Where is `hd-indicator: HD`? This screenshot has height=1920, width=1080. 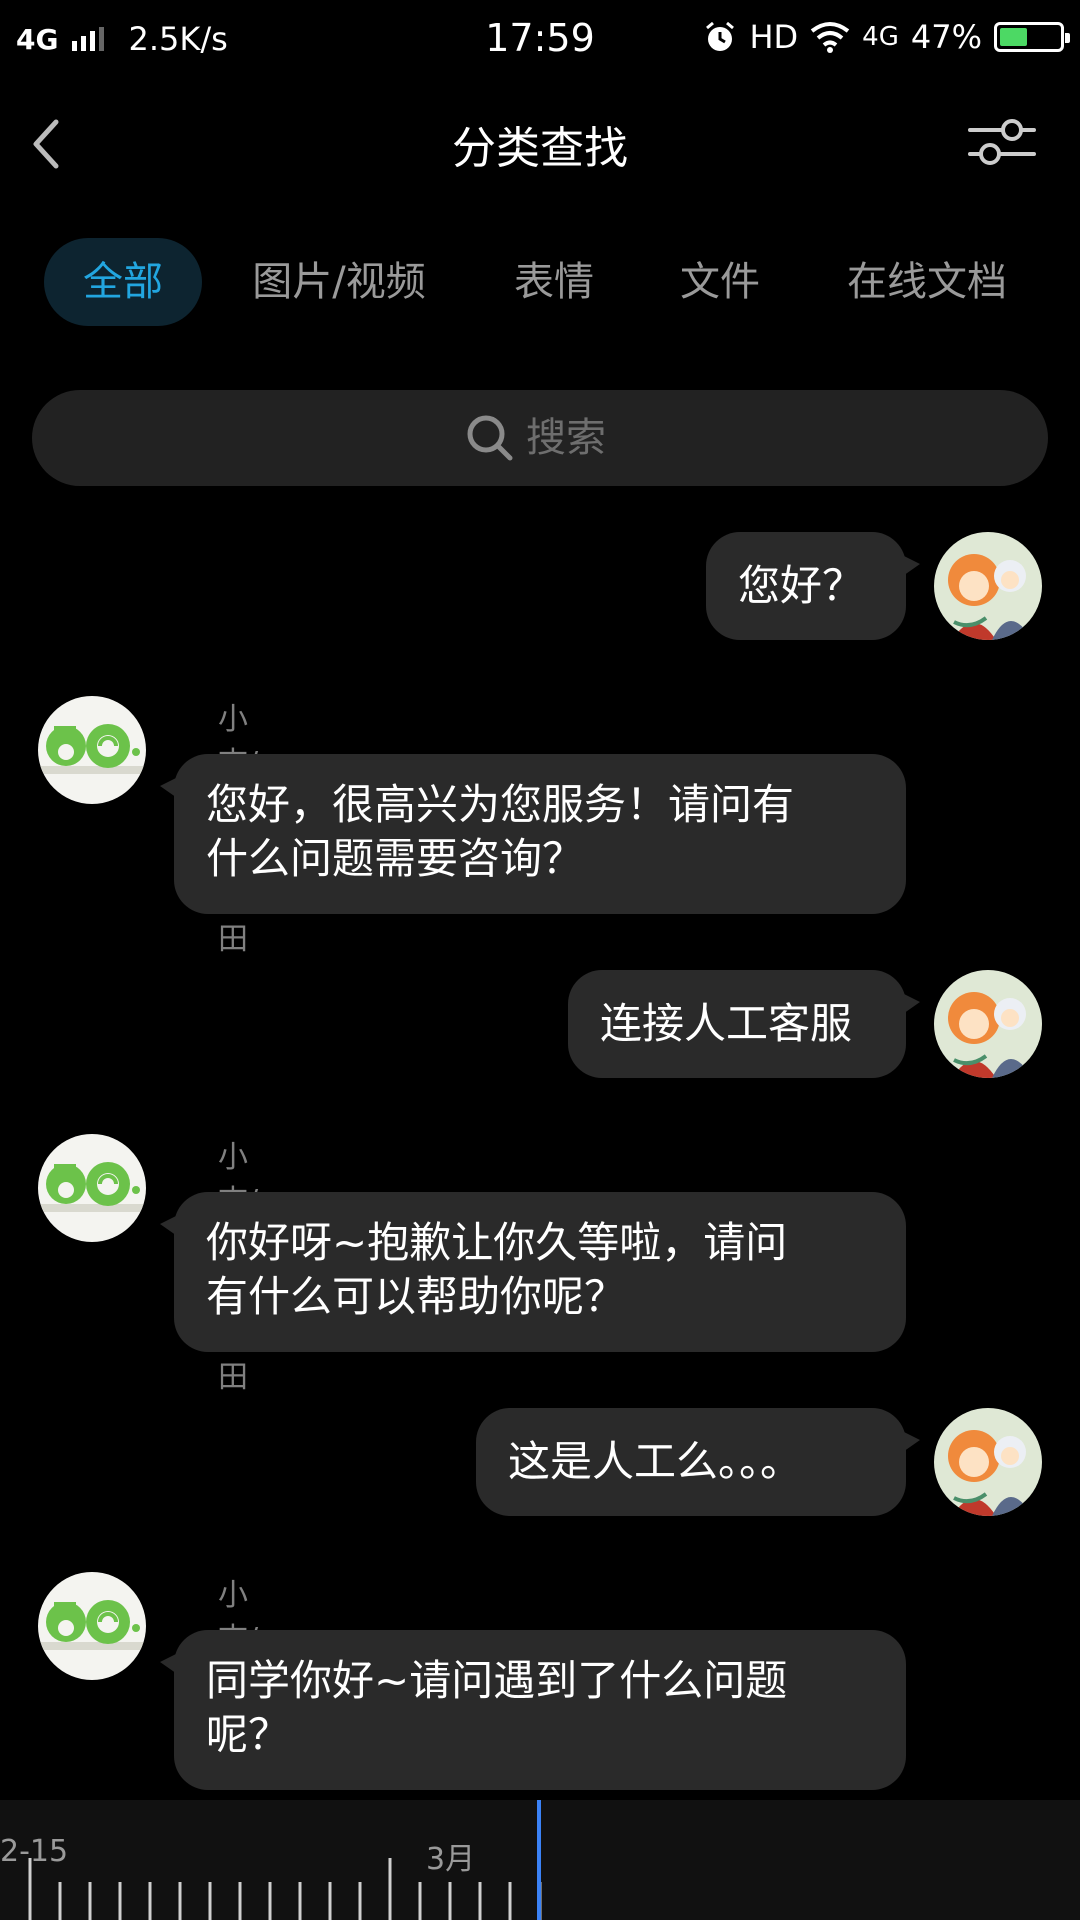 hd-indicator: HD is located at coordinates (774, 37).